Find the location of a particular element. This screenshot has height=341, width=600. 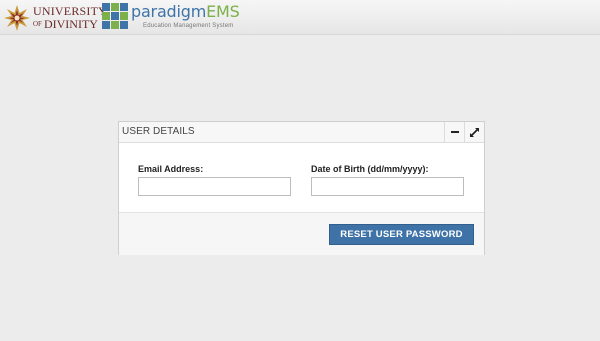

reset-password-button: RESET USER PASSWORD is located at coordinates (401, 234).